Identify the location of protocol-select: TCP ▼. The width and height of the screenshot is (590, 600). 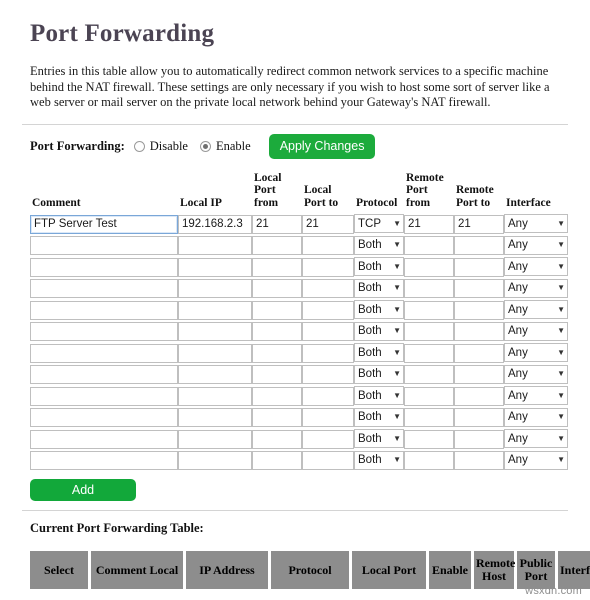
(379, 224).